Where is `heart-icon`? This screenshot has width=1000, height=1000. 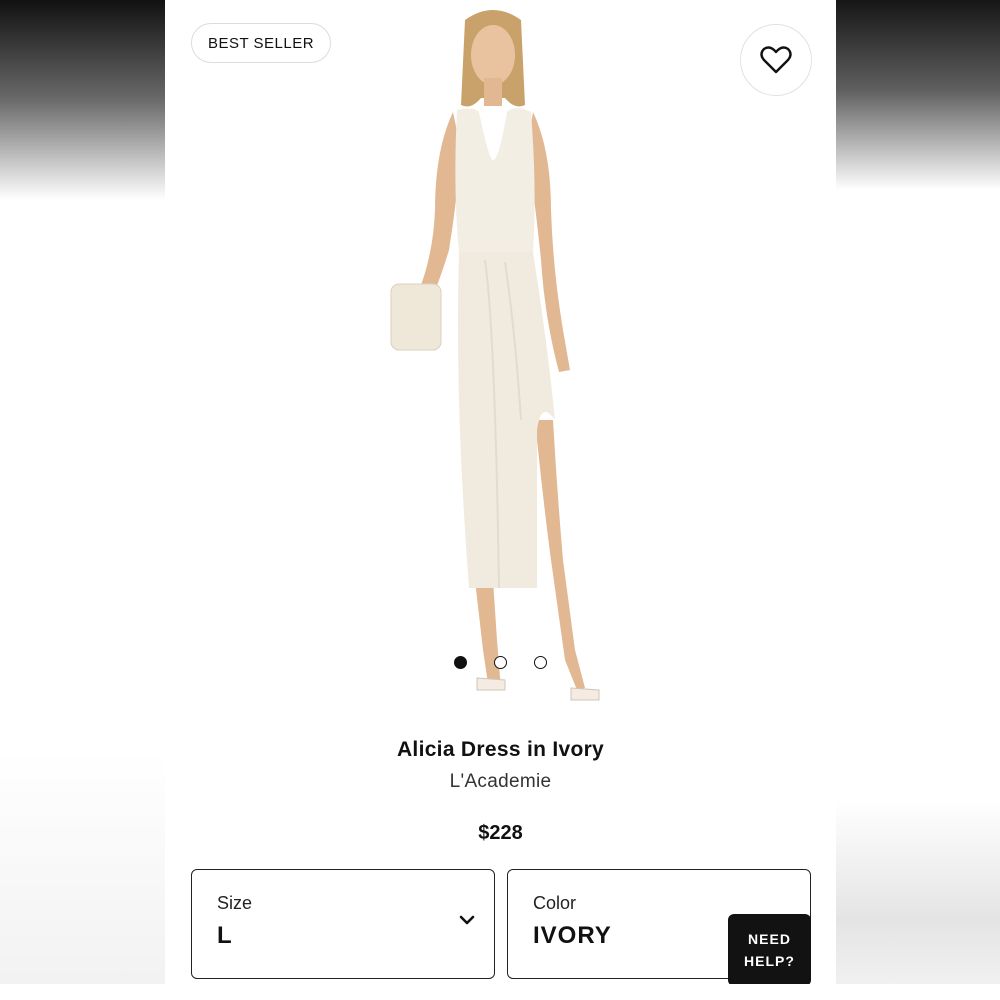
heart-icon is located at coordinates (776, 60).